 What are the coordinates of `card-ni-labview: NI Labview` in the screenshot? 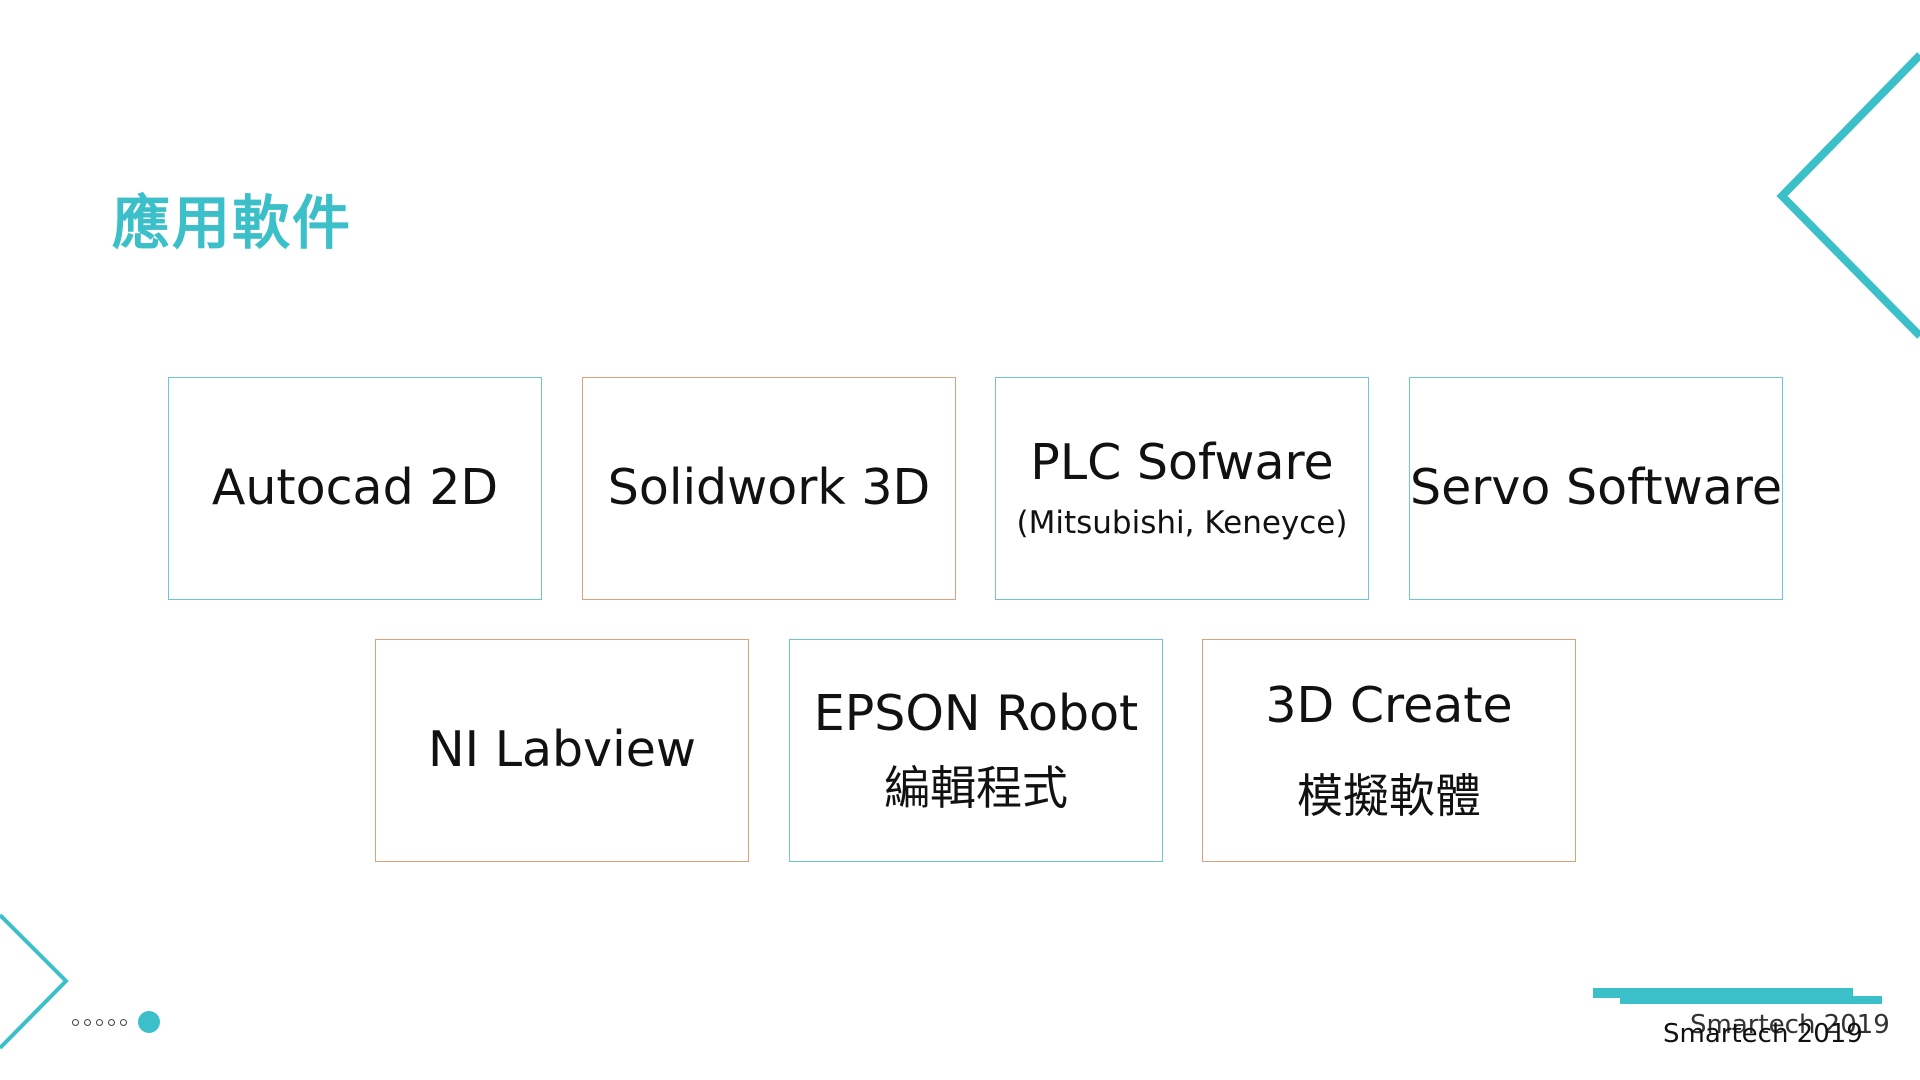 It's located at (562, 750).